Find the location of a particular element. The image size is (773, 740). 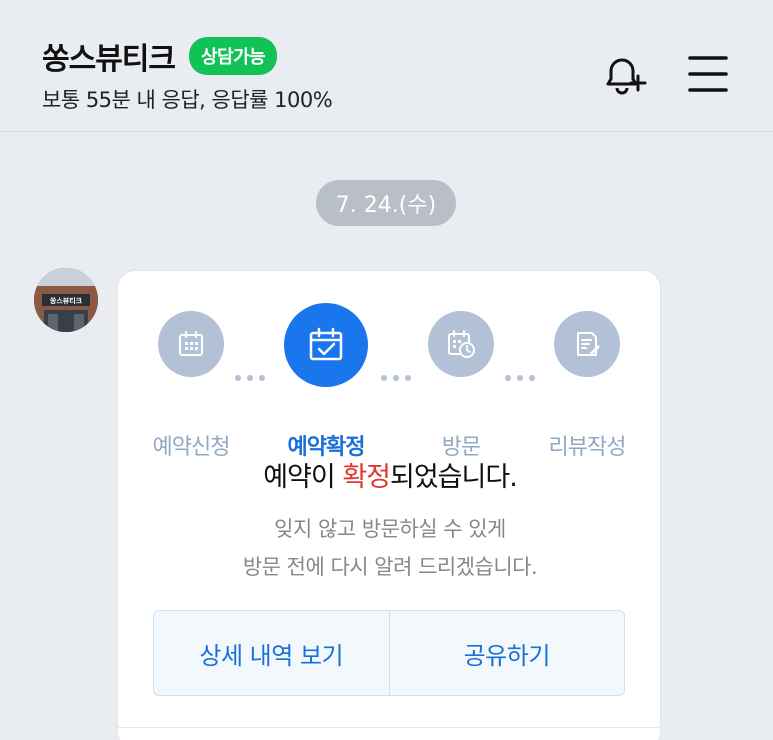

reservation-steps: 예약신청 예약확정 방문 리뷰작성 is located at coordinates (390, 381).